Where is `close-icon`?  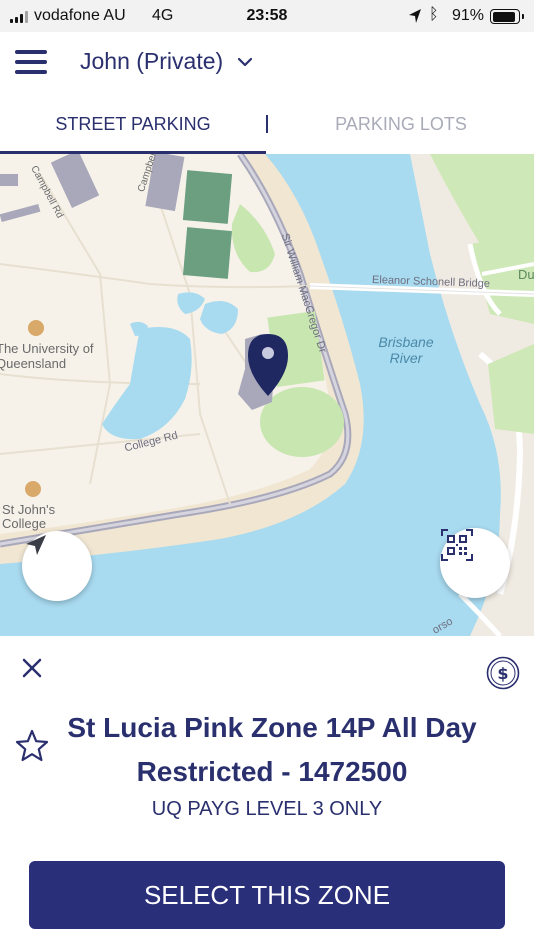
close-icon is located at coordinates (32, 668).